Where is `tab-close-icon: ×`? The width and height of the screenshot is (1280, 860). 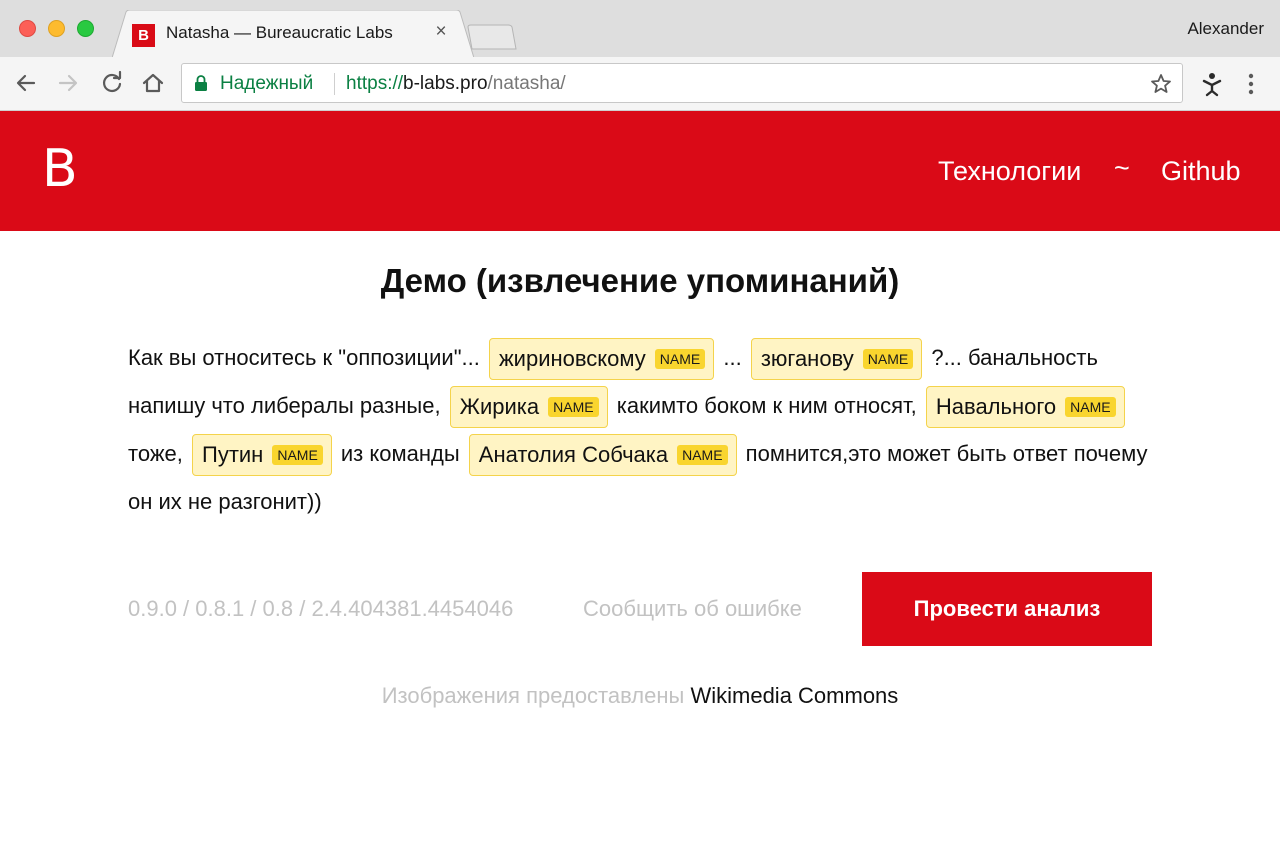 tab-close-icon: × is located at coordinates (441, 32).